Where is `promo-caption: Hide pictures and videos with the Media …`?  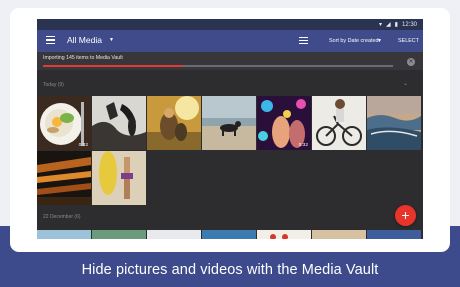
promo-caption: Hide pictures and videos with the Media … is located at coordinates (230, 270).